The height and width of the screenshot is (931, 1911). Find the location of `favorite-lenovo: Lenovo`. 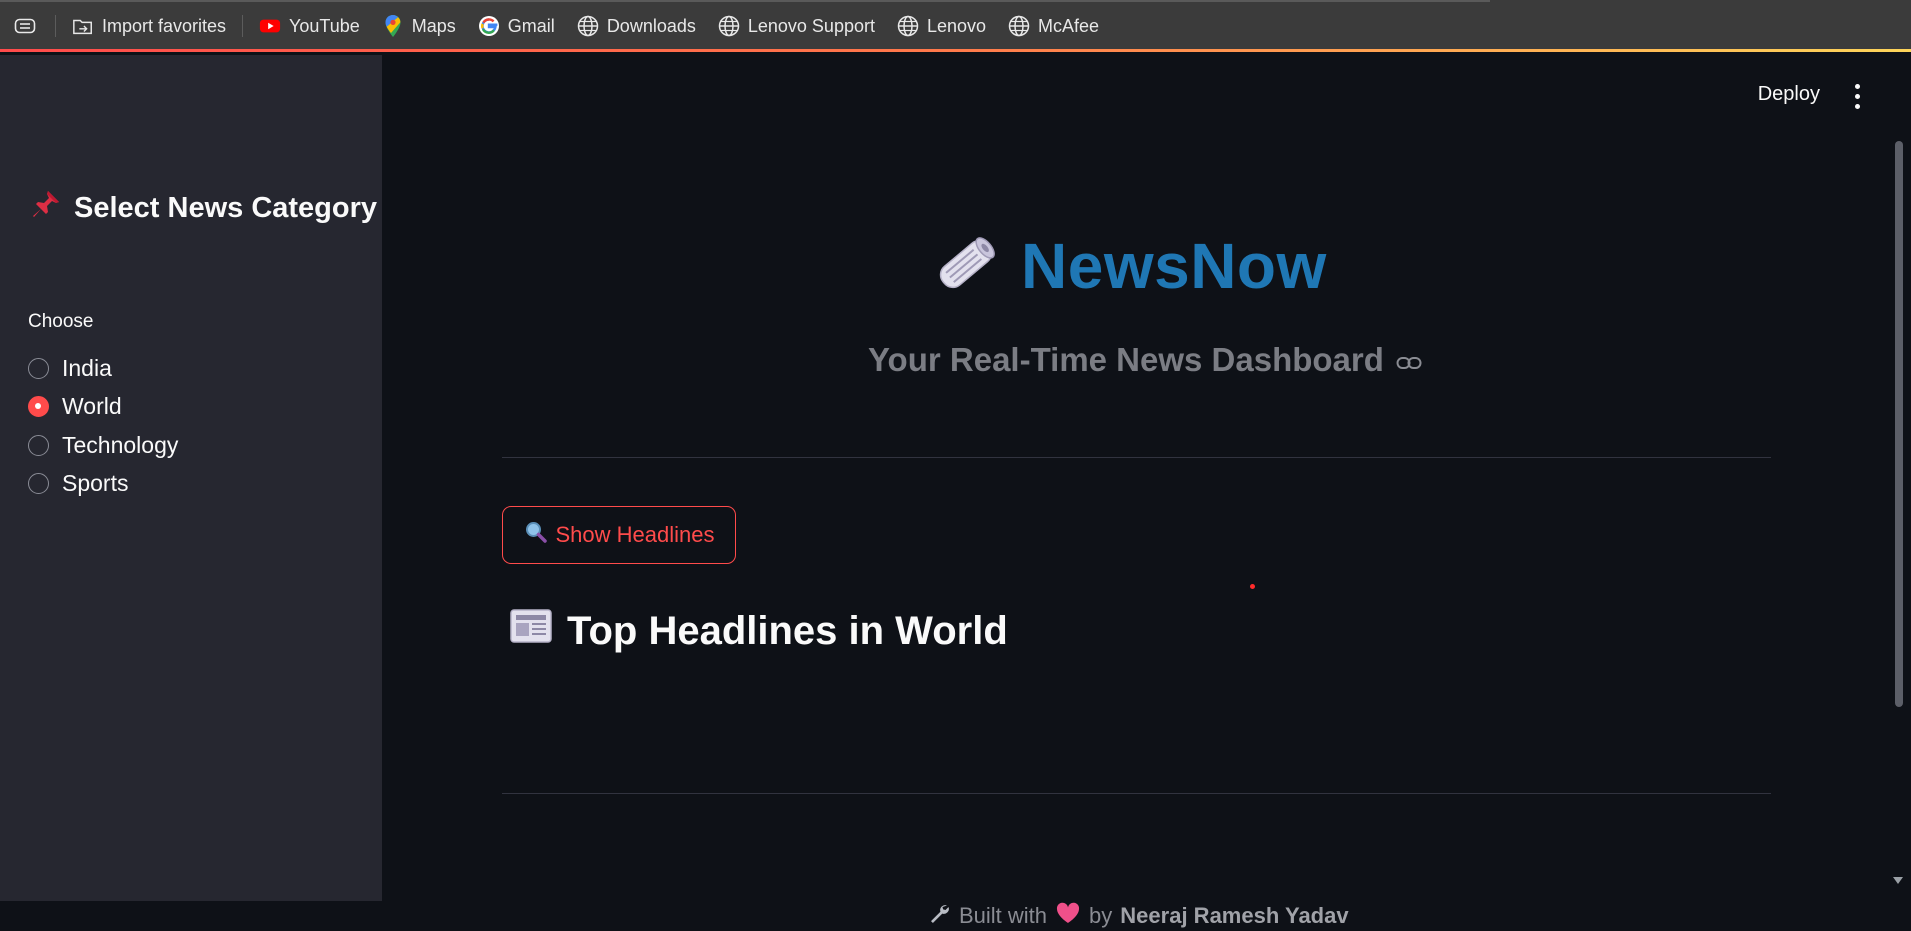

favorite-lenovo: Lenovo is located at coordinates (941, 26).